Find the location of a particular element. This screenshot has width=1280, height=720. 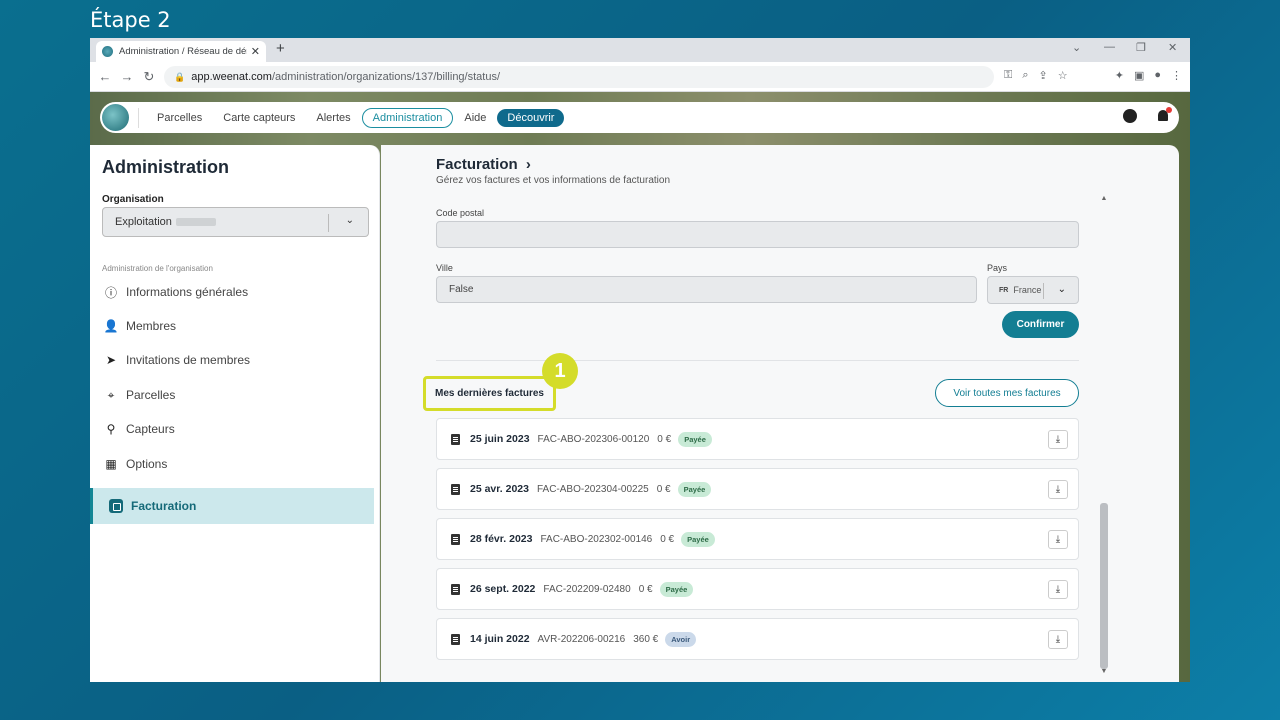

lock-icon: 🔒 is located at coordinates (180, 76).